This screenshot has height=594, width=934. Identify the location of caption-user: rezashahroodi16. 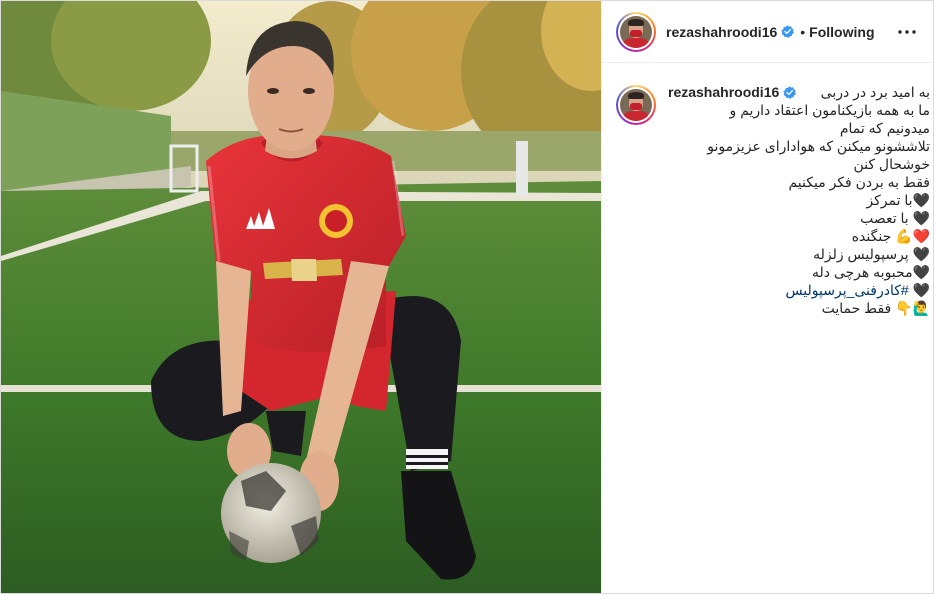
(732, 92).